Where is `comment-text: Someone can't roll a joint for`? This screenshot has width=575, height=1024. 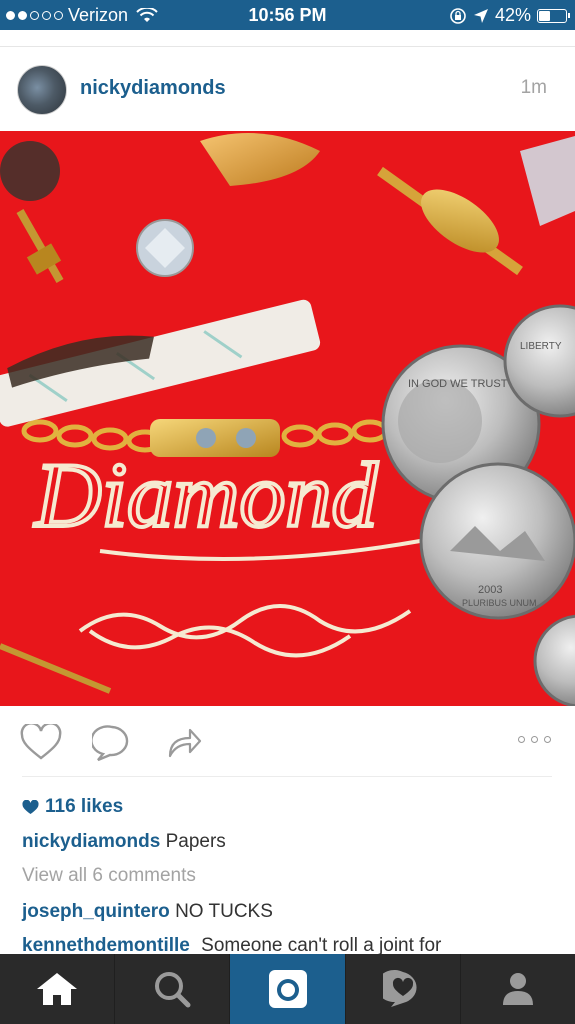 comment-text: Someone can't roll a joint for is located at coordinates (321, 945).